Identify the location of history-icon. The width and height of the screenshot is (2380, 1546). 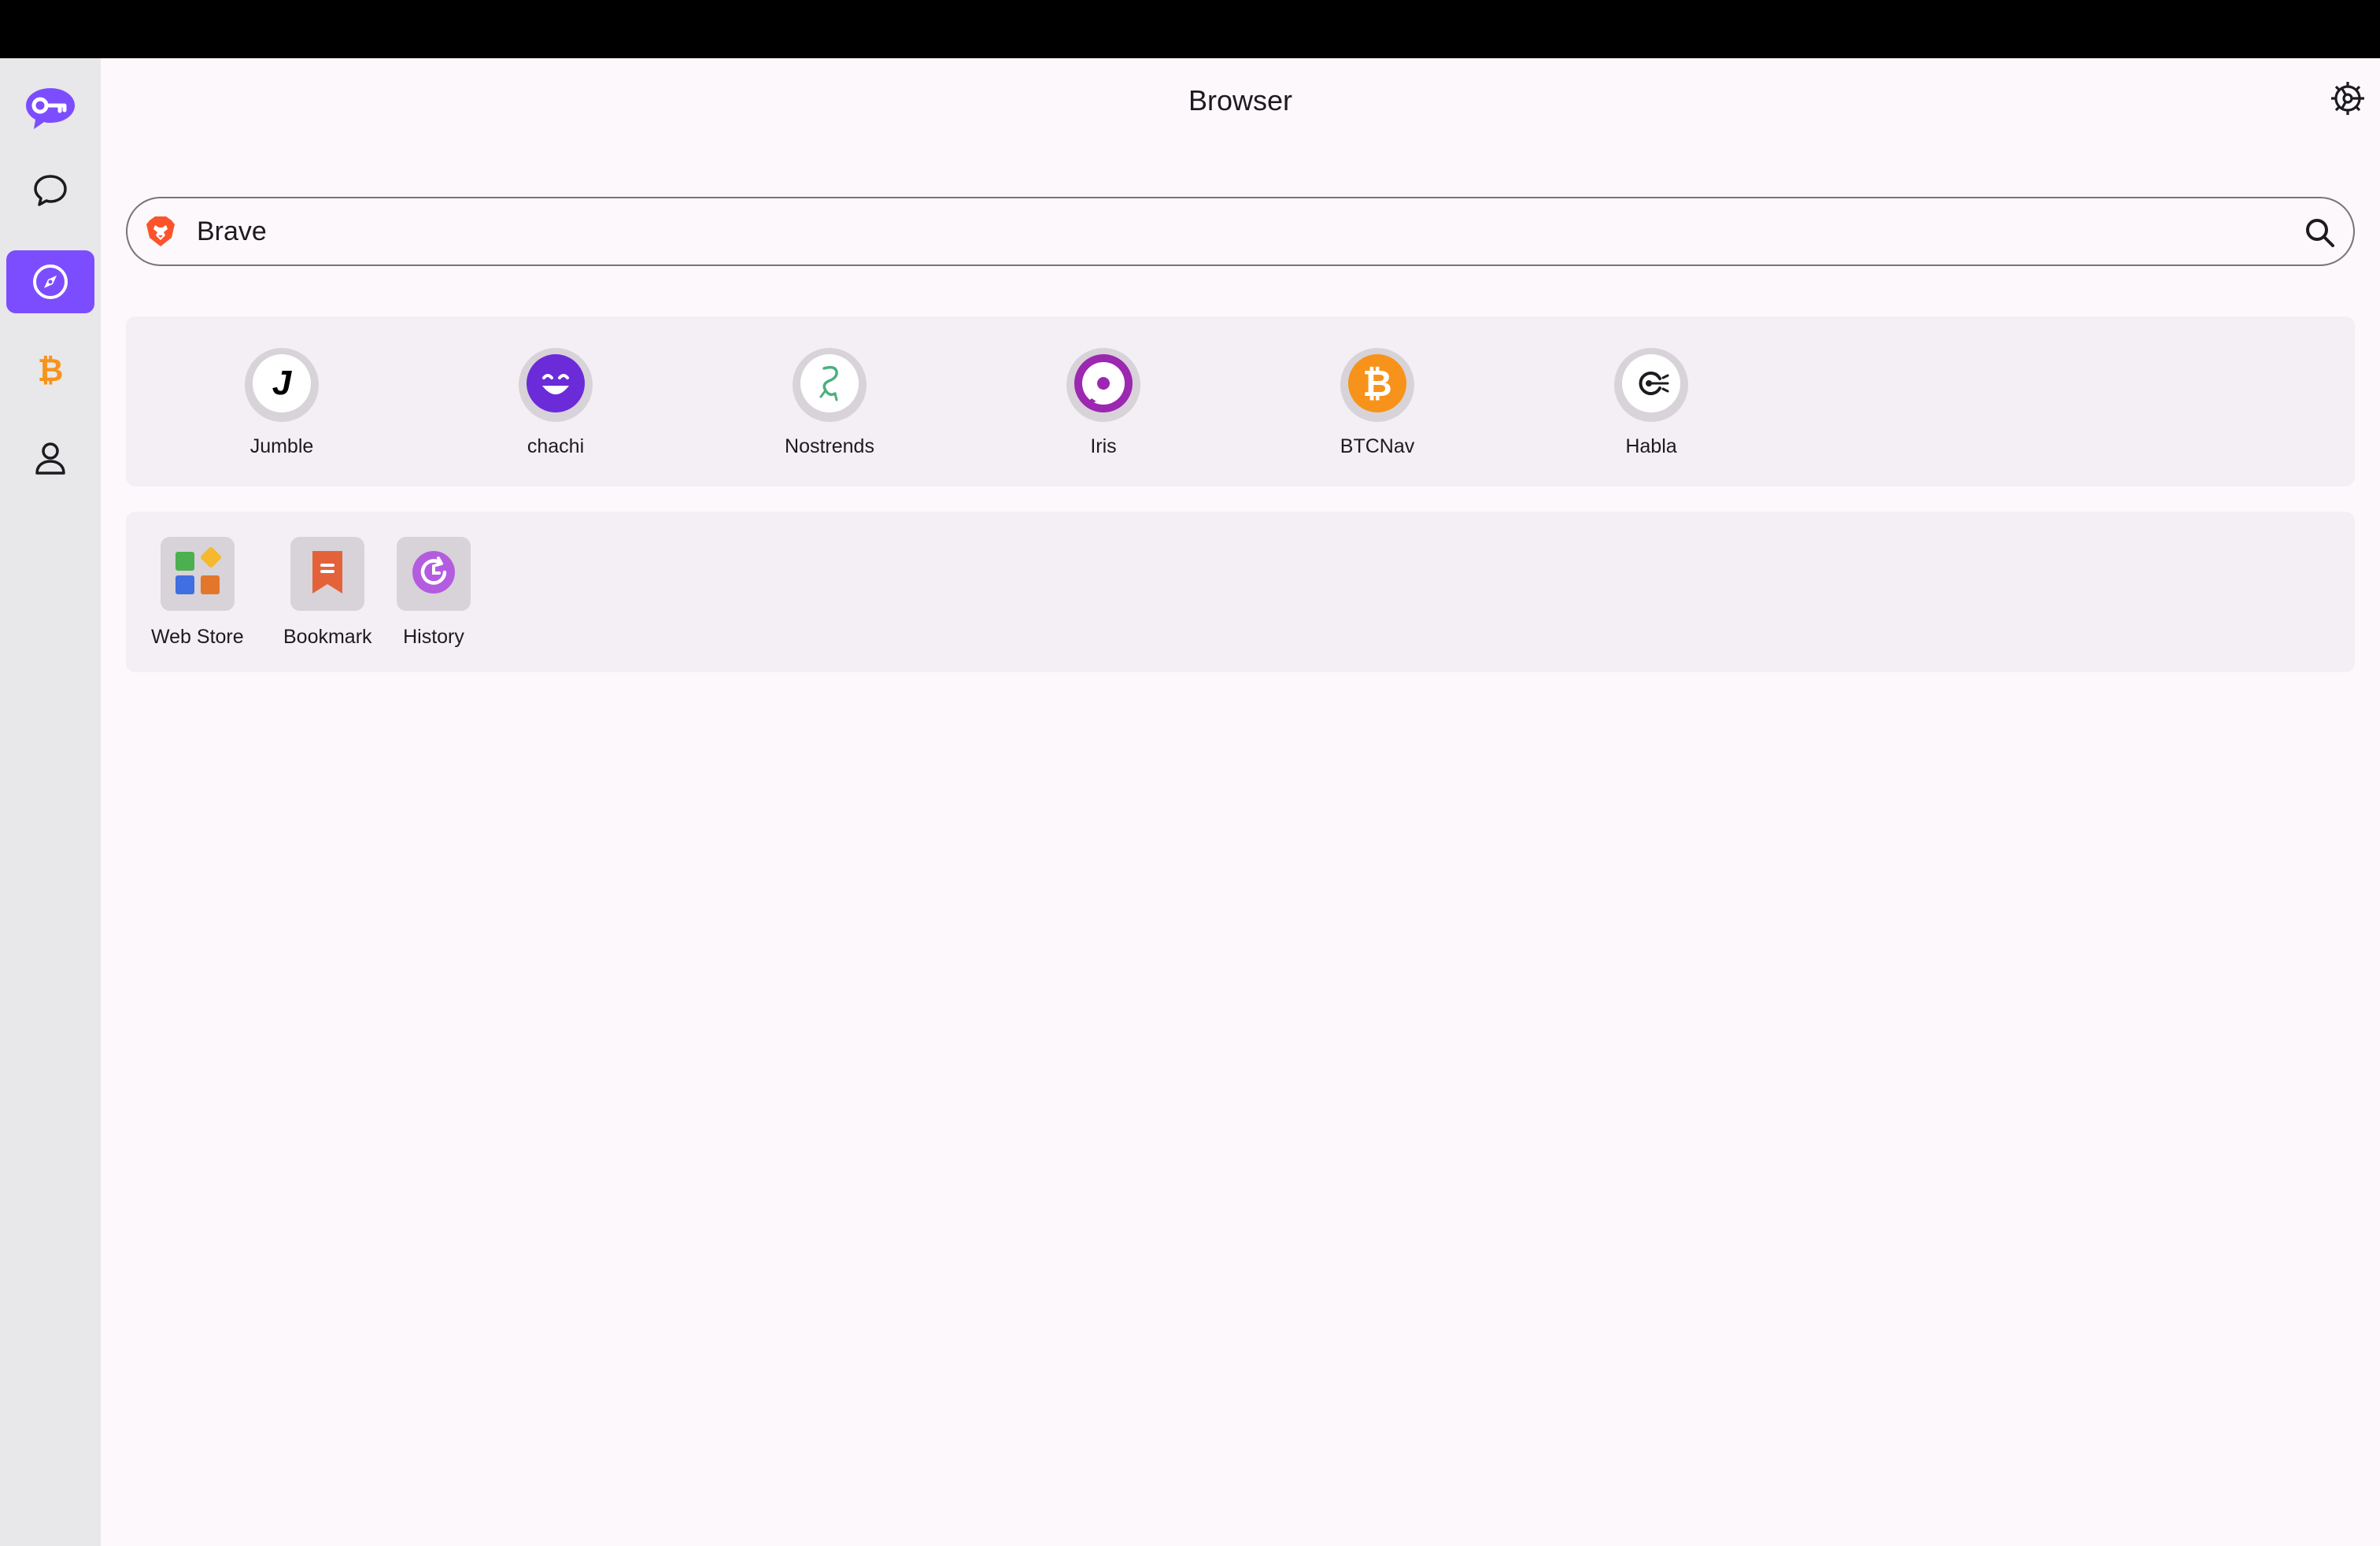
(433, 574).